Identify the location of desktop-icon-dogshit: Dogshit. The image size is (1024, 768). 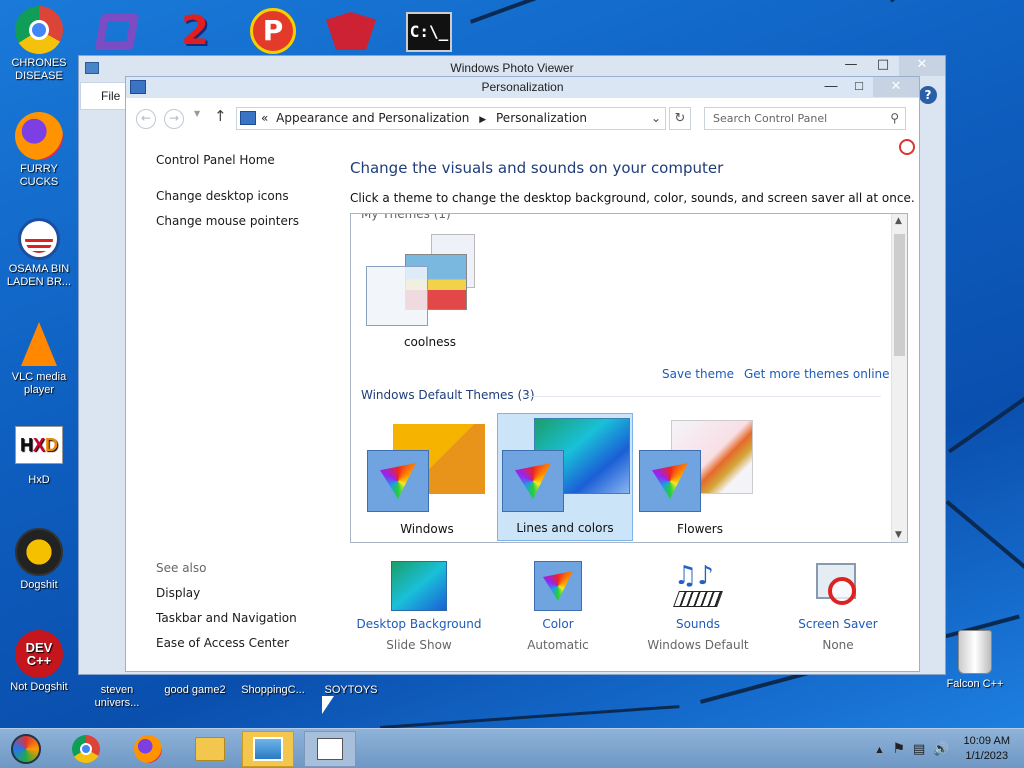
(39, 560).